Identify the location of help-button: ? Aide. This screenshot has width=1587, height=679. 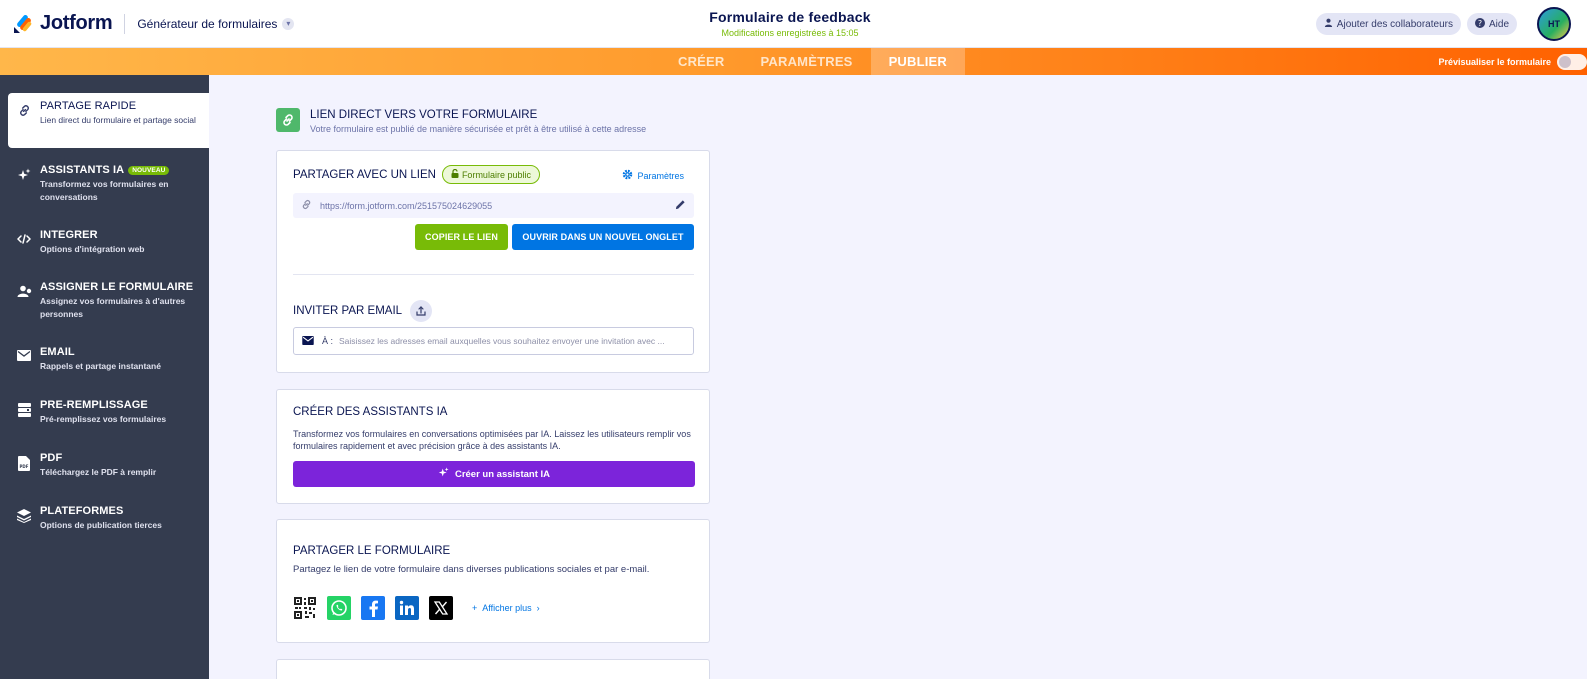
(1491, 24).